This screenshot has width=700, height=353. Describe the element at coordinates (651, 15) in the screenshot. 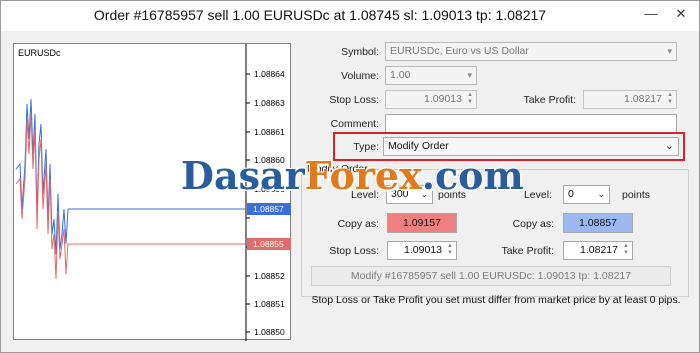

I see `minimize-button: —` at that location.